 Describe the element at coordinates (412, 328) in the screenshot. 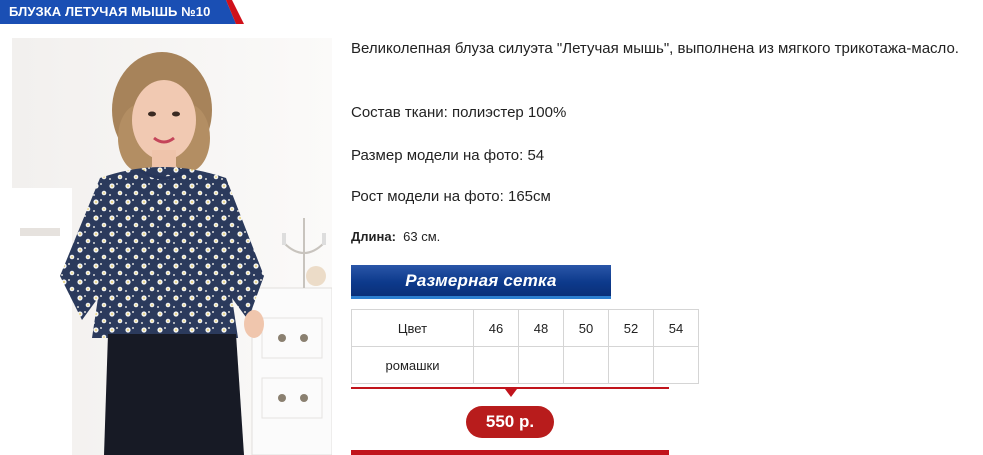

I see `size-table-header-color: Цвет` at that location.